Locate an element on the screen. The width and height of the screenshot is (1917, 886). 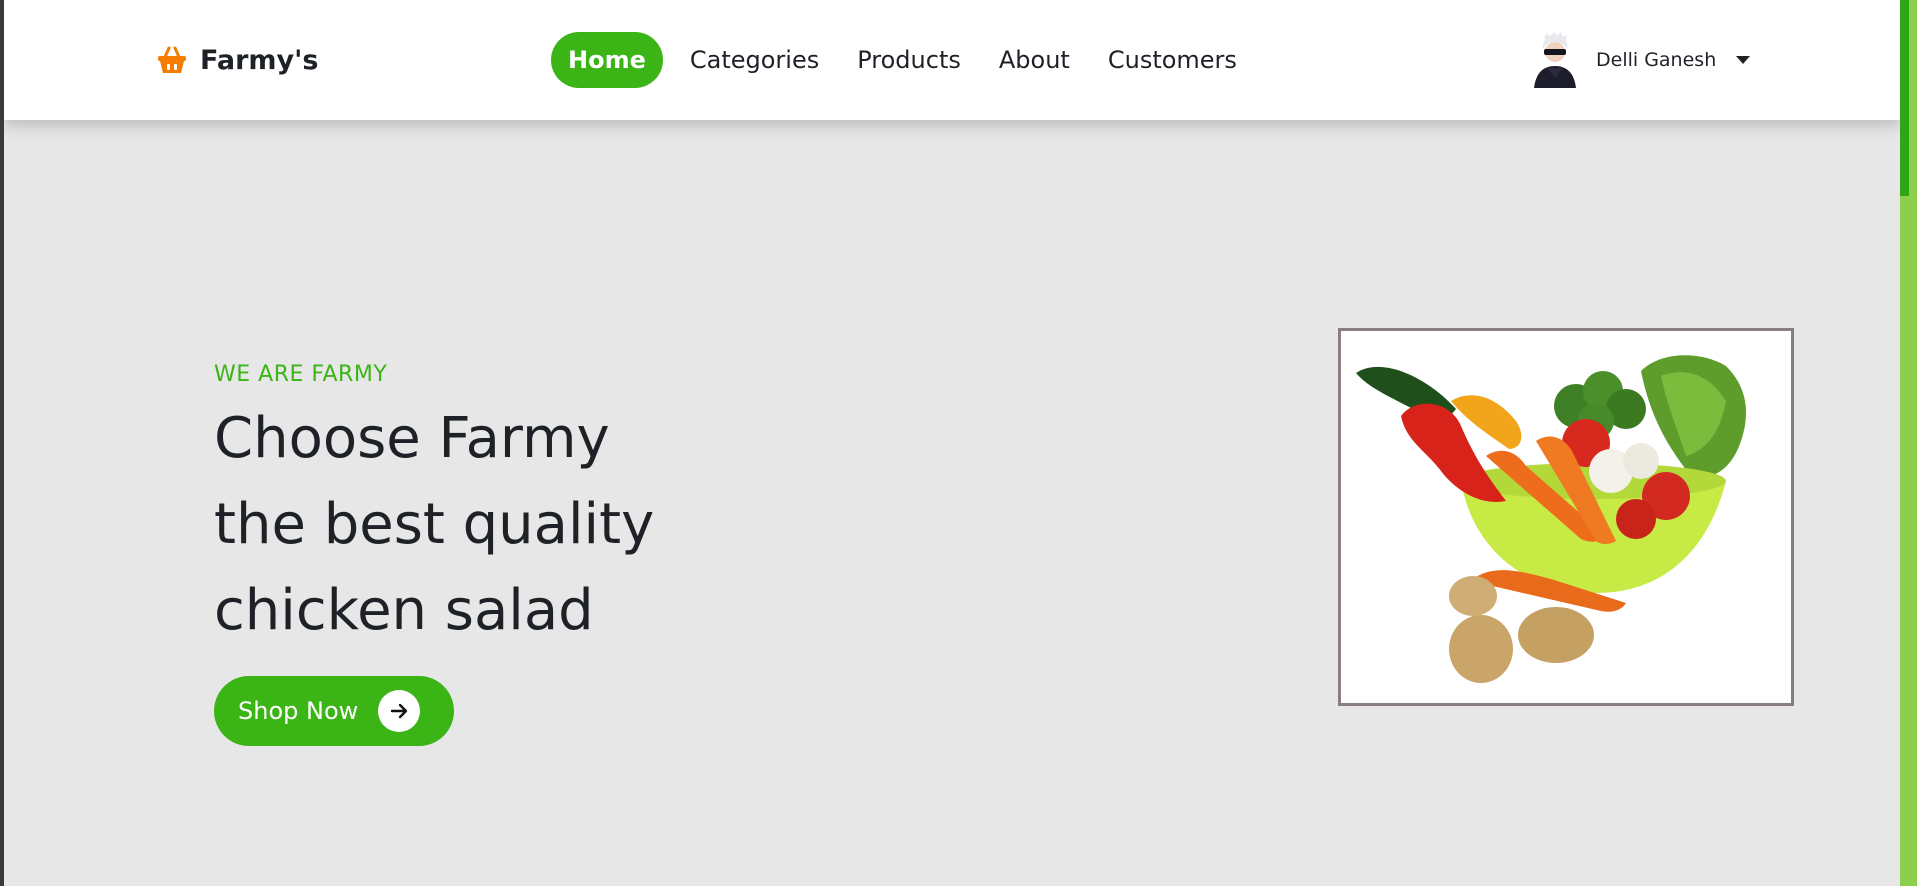
brand-logo: Farmy's is located at coordinates (237, 60).